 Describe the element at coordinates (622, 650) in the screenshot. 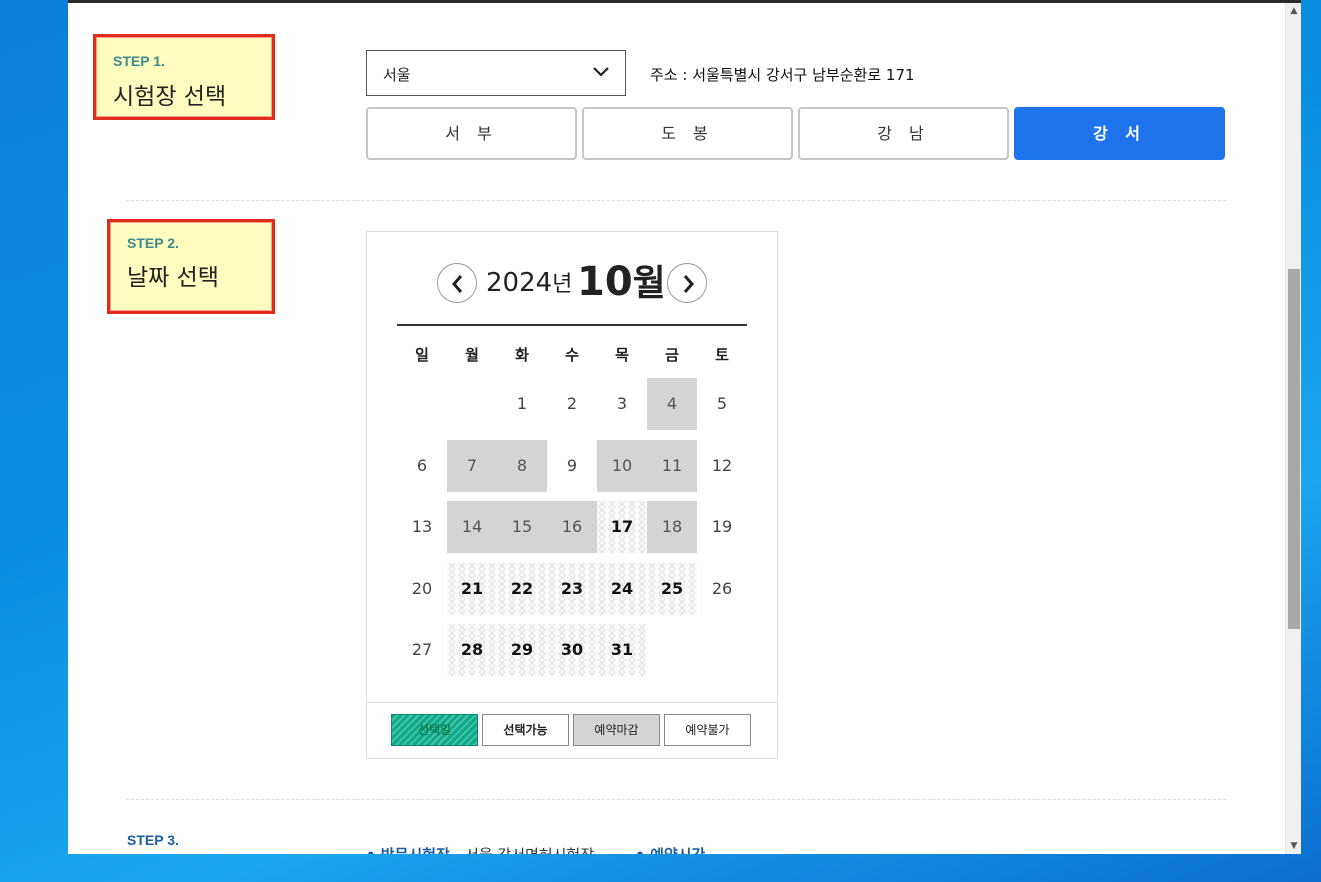

I see `calendar-day: 31` at that location.